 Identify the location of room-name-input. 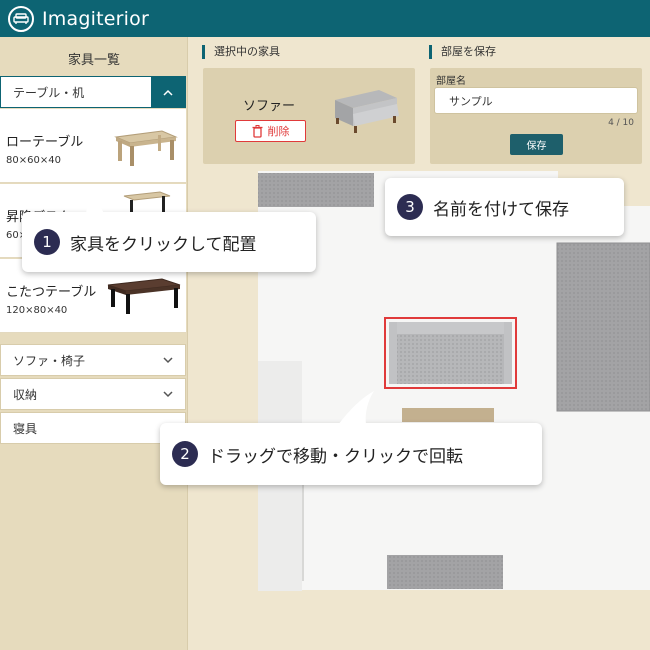
(536, 100).